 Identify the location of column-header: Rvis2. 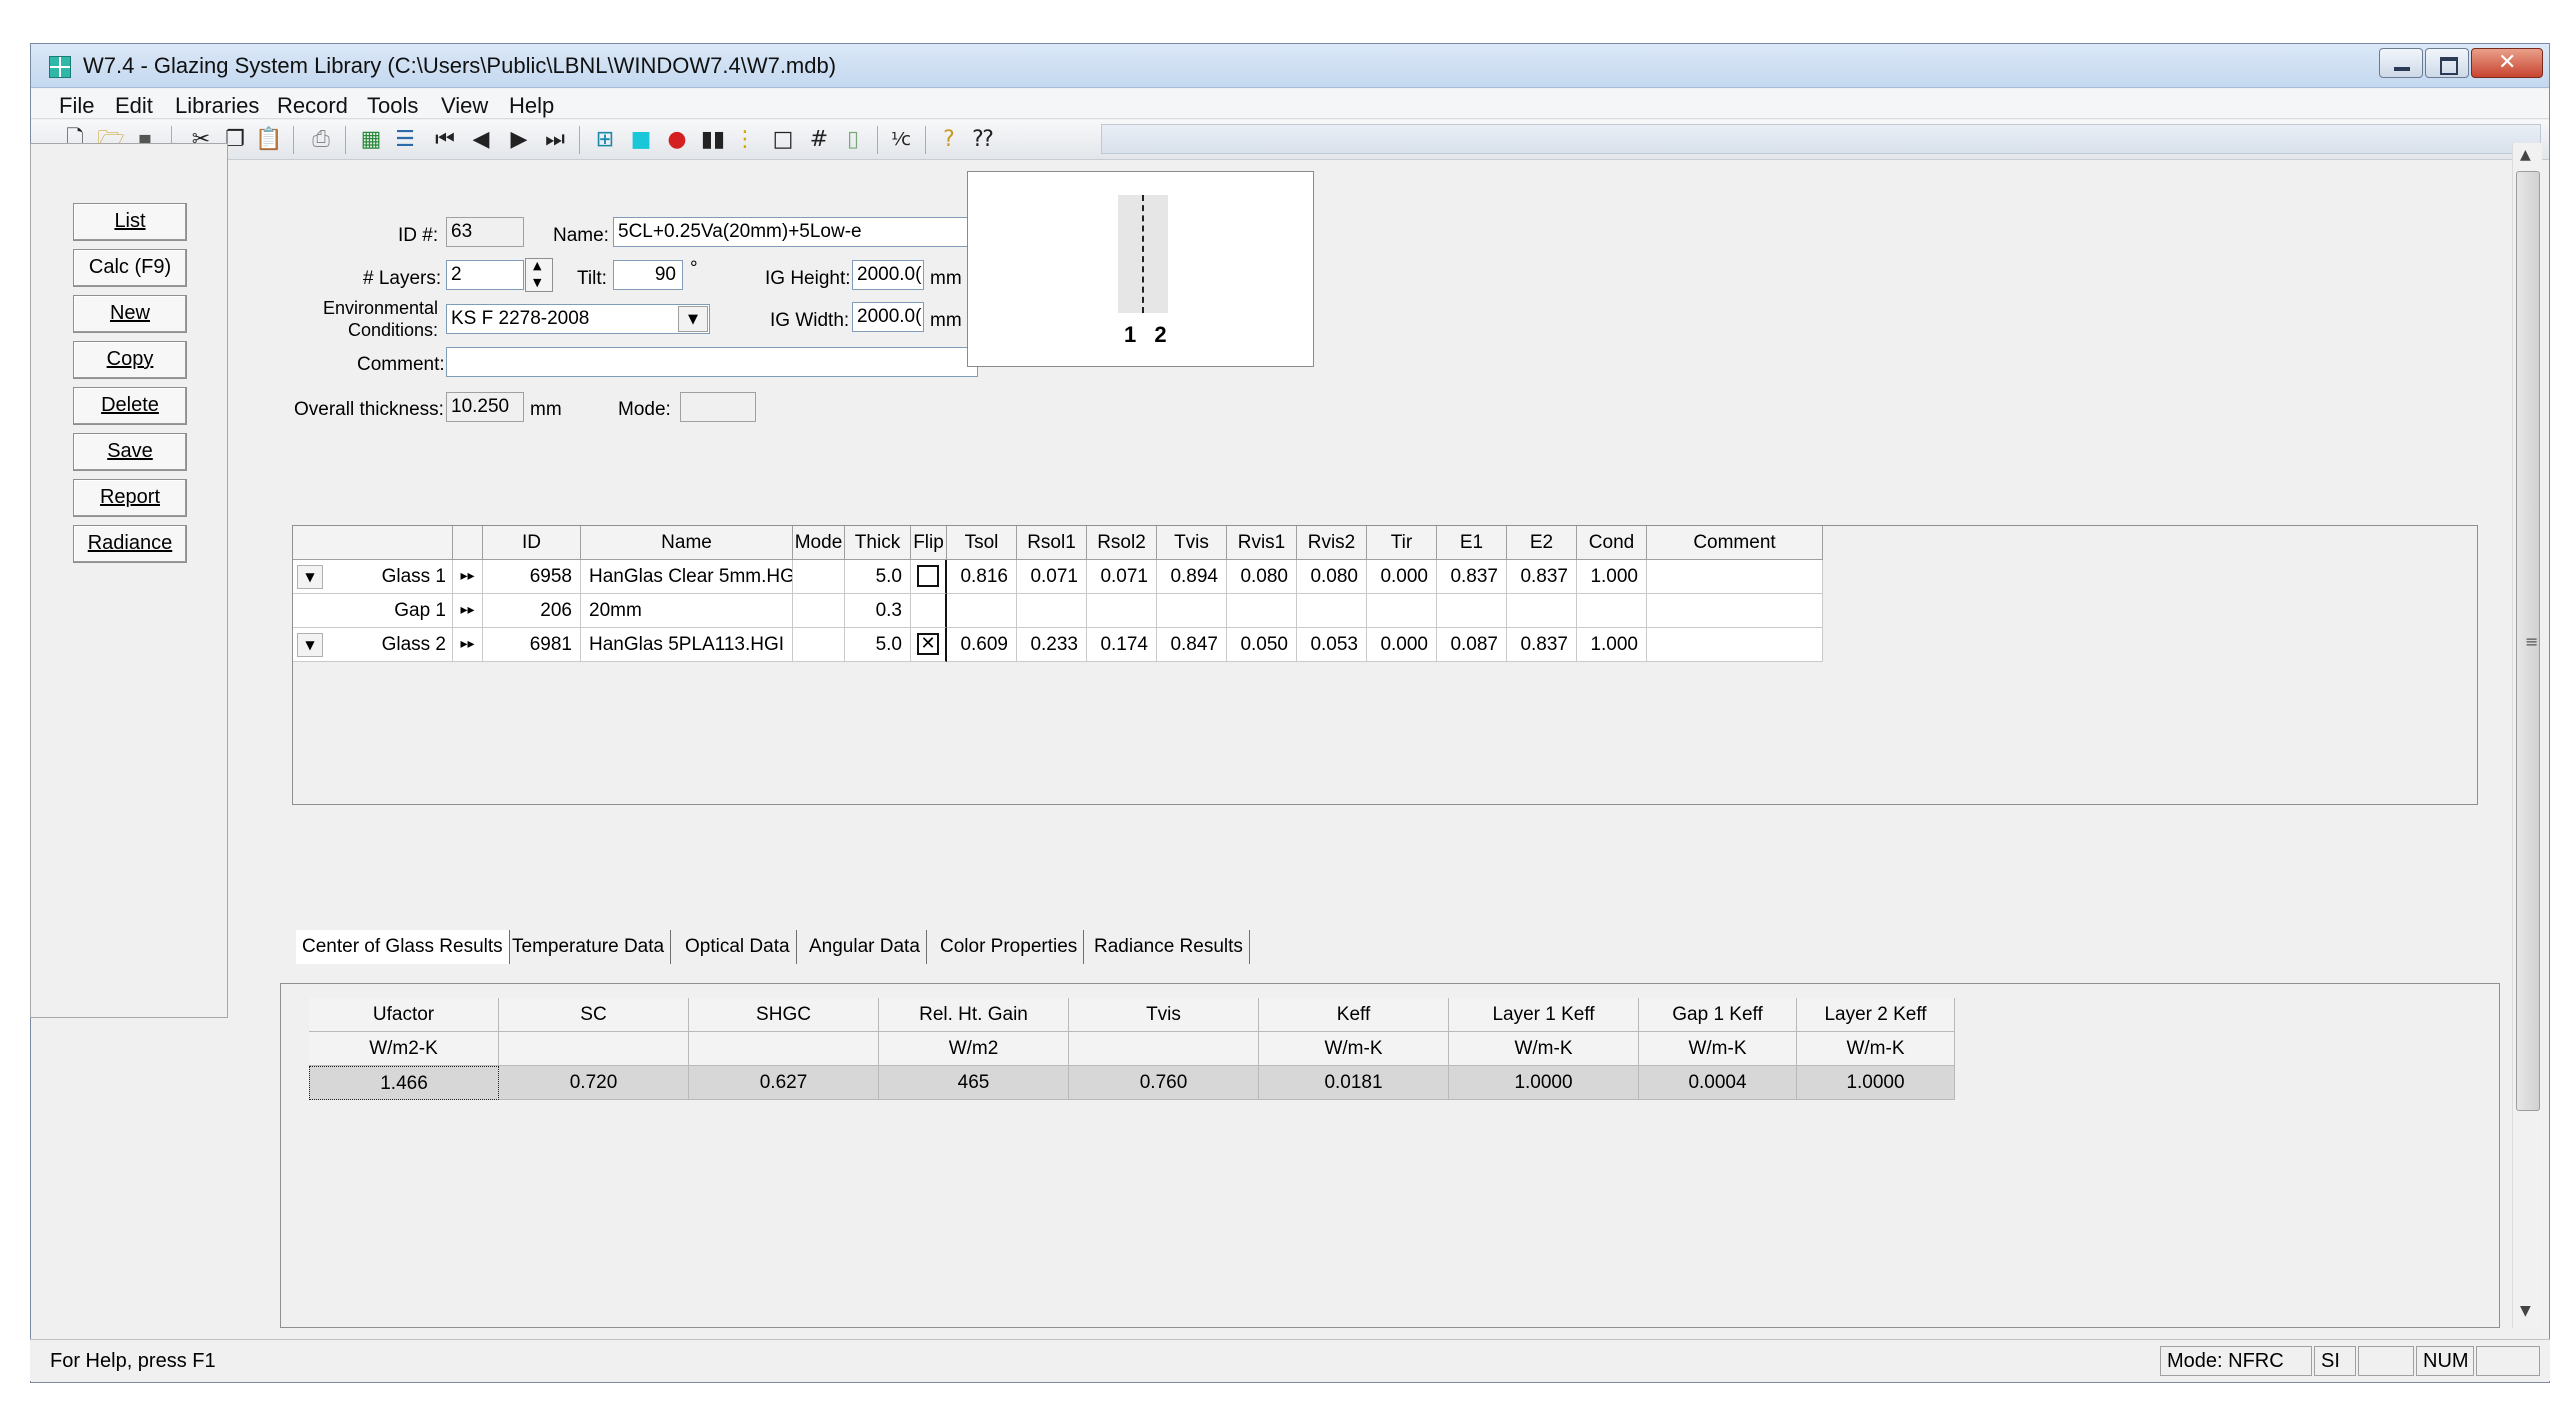
(1332, 543).